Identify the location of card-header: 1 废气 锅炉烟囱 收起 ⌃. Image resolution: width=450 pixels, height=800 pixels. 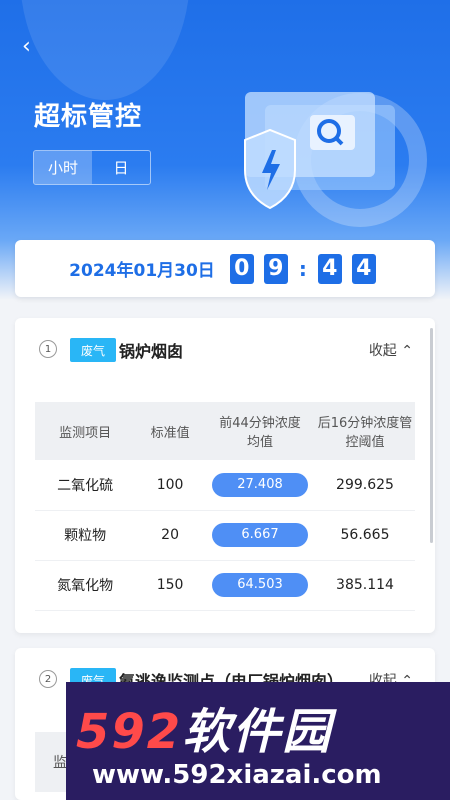
(225, 349).